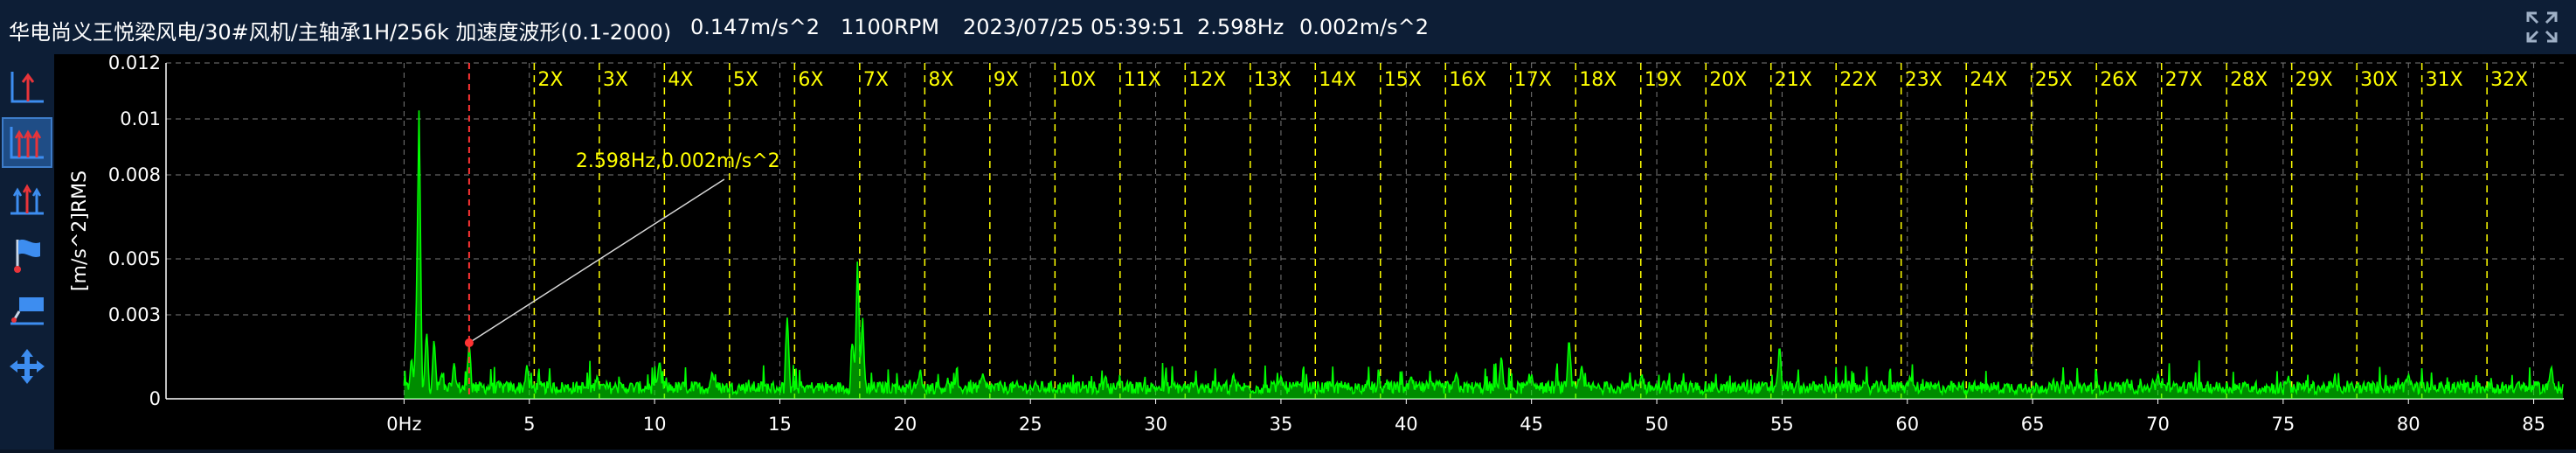  I want to click on fullscreen-button, so click(2542, 27).